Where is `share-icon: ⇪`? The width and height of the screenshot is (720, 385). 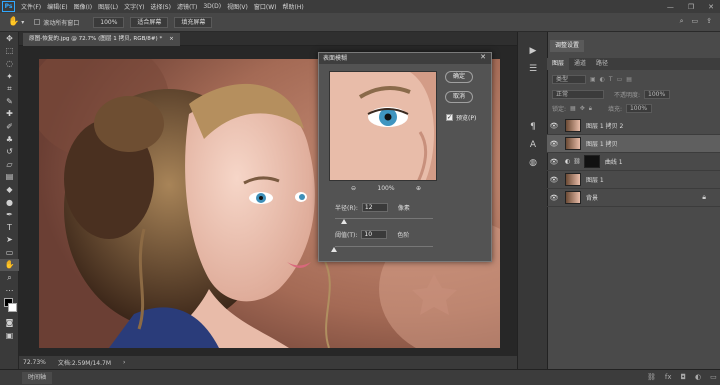 share-icon: ⇪ is located at coordinates (709, 21).